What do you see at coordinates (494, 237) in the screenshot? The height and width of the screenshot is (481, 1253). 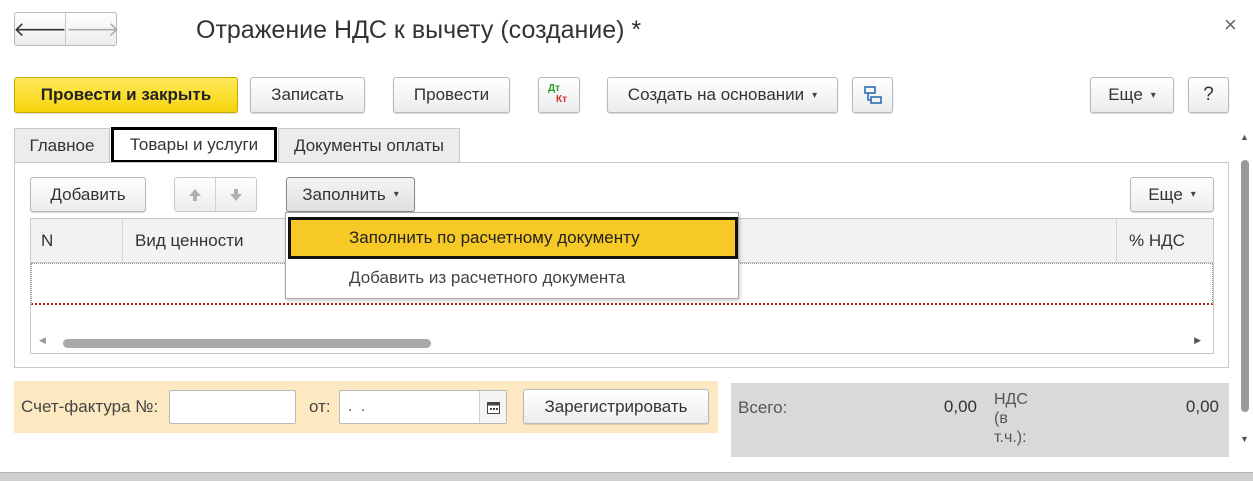 I see `menu-item-label: Заполнить по расчетному документу` at bounding box center [494, 237].